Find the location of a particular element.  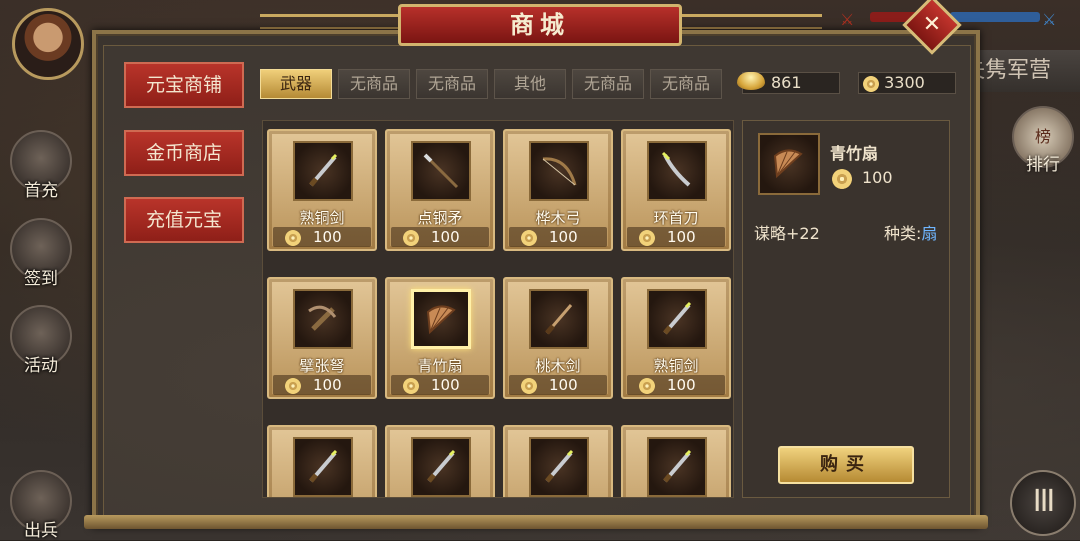

title-ornament-right is located at coordinates (752, 21).